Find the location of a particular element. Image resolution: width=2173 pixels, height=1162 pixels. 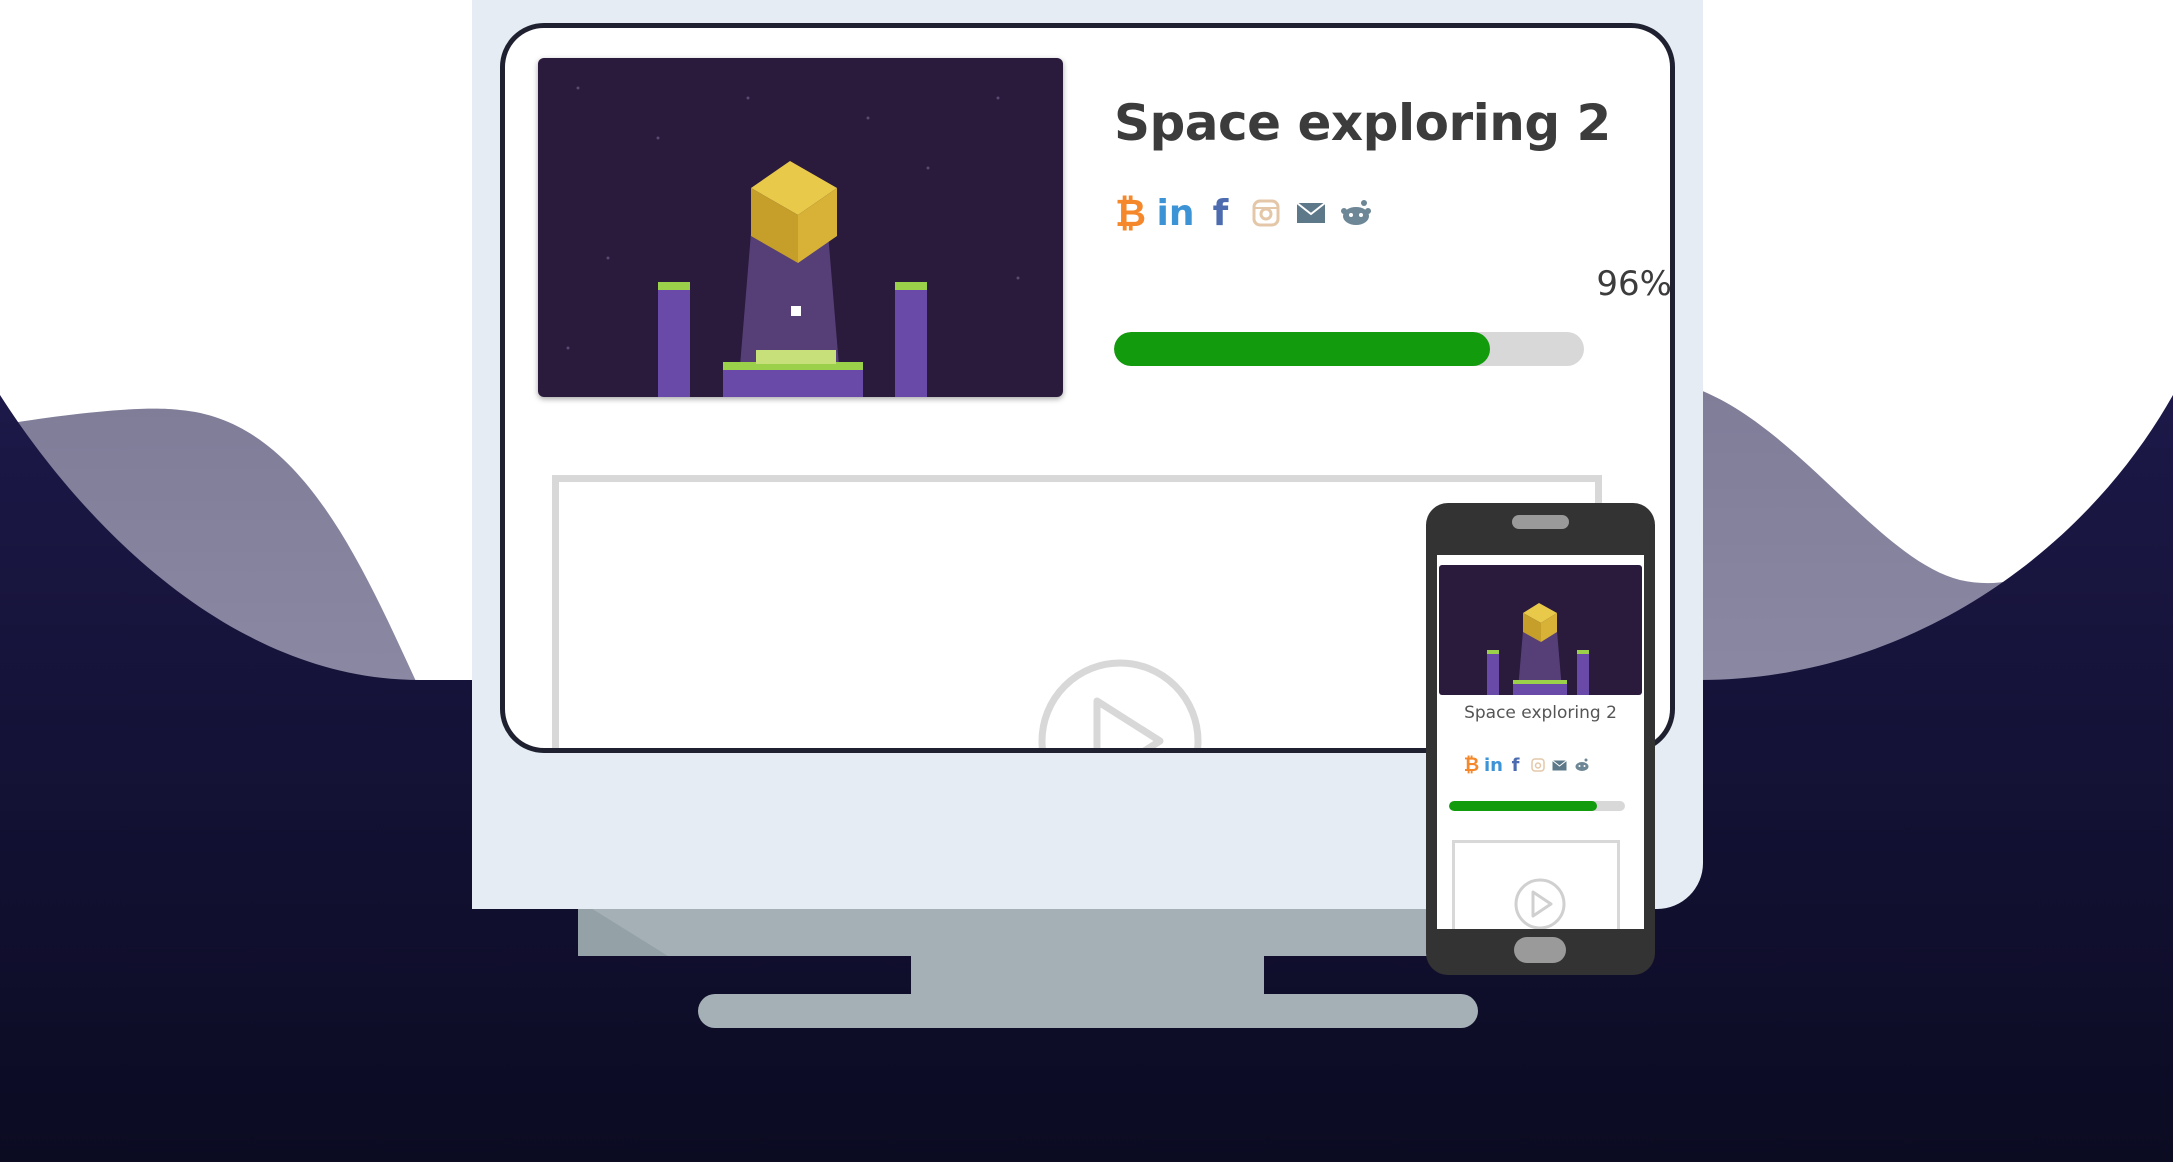

phone-home-button is located at coordinates (1540, 950).